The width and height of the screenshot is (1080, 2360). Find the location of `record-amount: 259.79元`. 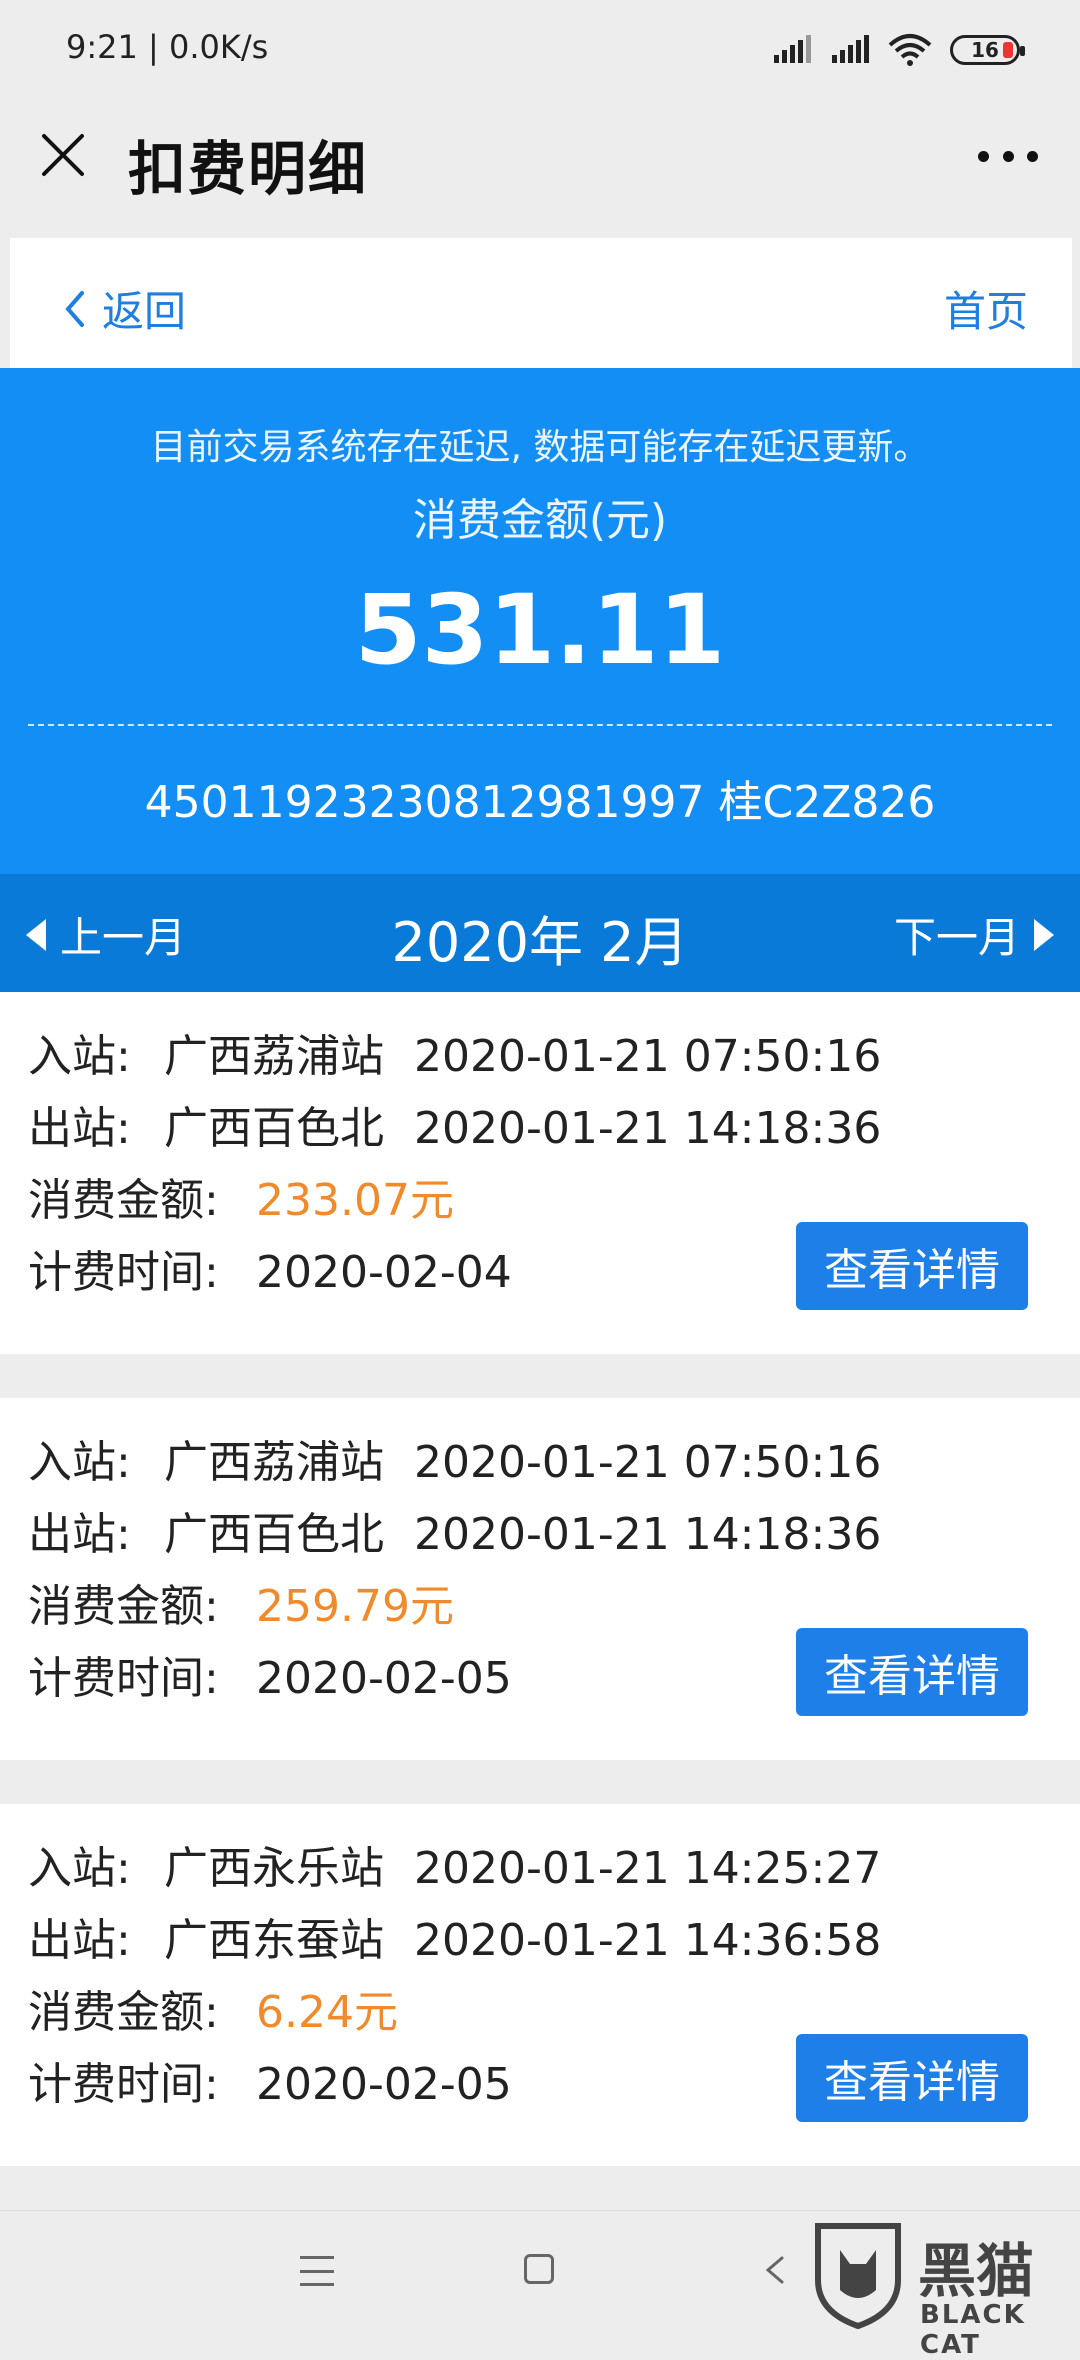

record-amount: 259.79元 is located at coordinates (355, 1606).